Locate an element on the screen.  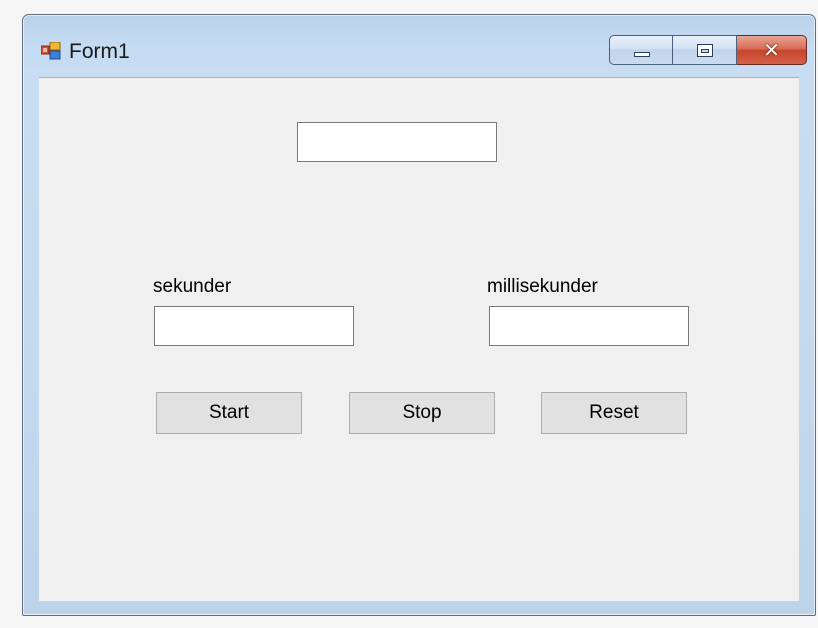
caption-buttons: ✕ is located at coordinates (708, 51).